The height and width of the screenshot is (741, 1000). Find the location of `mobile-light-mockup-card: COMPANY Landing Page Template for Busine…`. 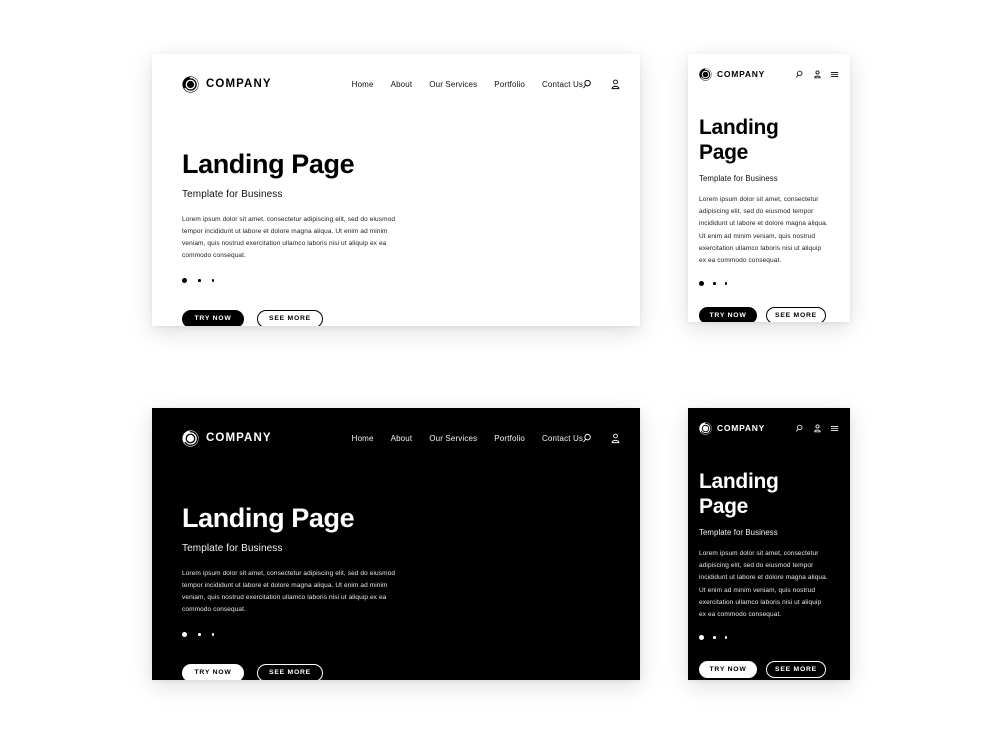

mobile-light-mockup-card: COMPANY Landing Page Template for Busine… is located at coordinates (769, 188).